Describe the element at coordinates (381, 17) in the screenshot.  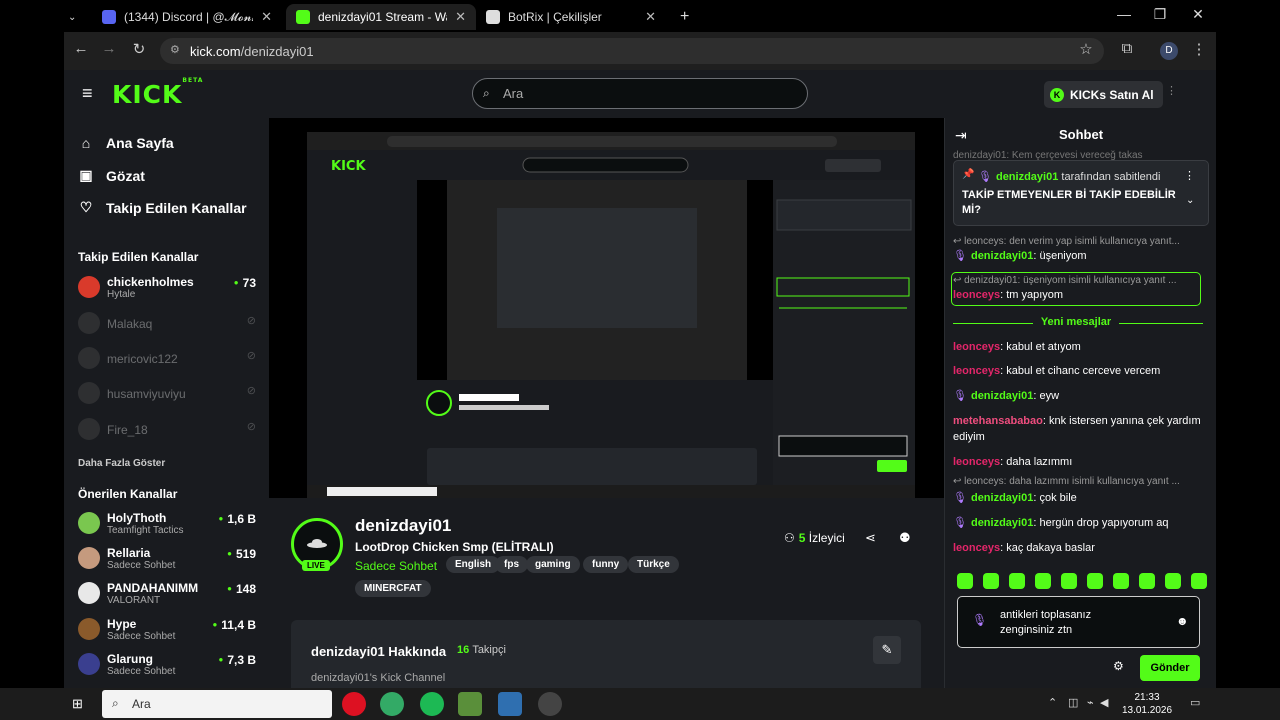
I see `tab-kick: denizdayi01 Stream - Watch Liv ✕` at that location.